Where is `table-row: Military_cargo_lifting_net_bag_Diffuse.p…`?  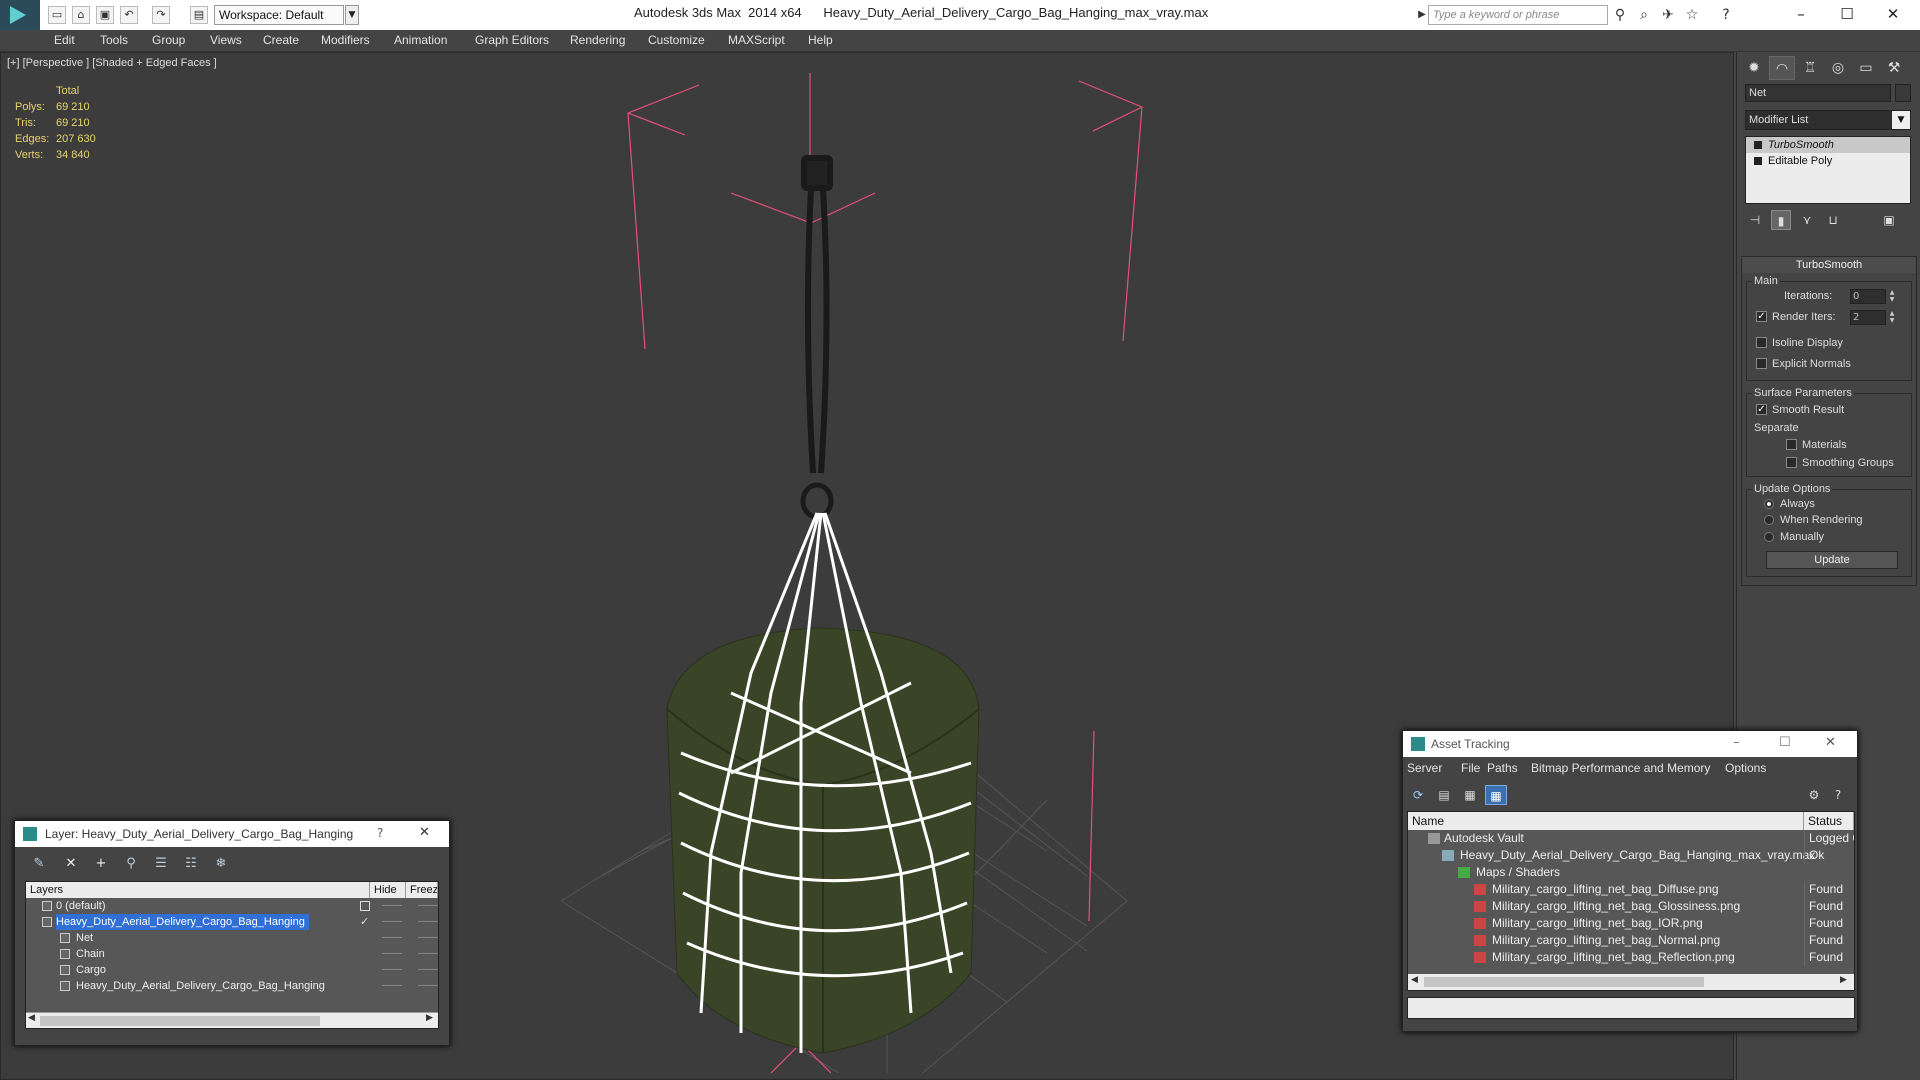 table-row: Military_cargo_lifting_net_bag_Diffuse.p… is located at coordinates (1631, 889).